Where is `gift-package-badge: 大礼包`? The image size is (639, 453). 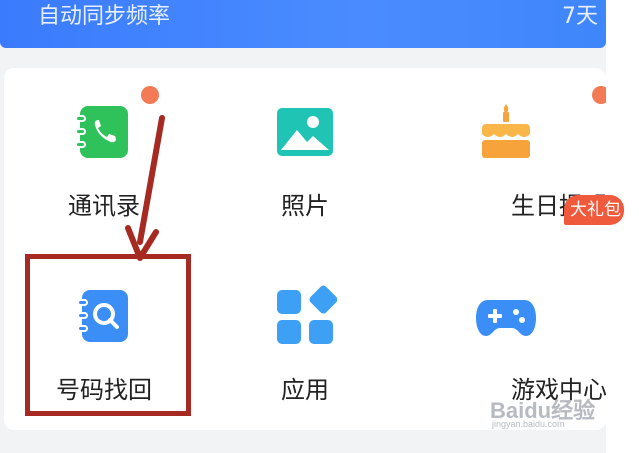 gift-package-badge: 大礼包 is located at coordinates (594, 210).